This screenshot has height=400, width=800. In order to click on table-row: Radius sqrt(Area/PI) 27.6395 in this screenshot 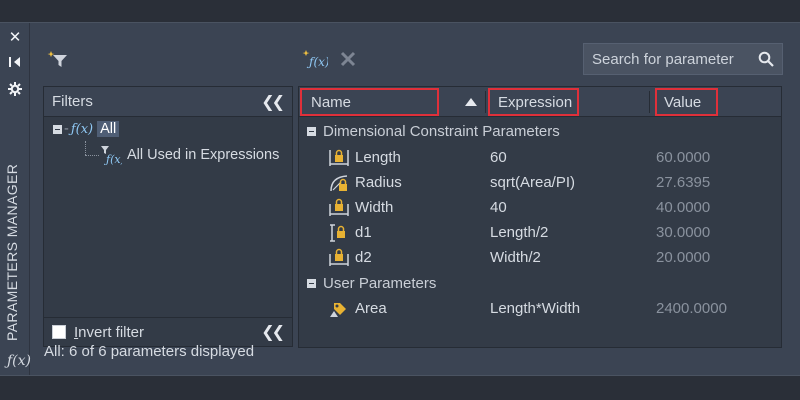, I will do `click(540, 182)`.